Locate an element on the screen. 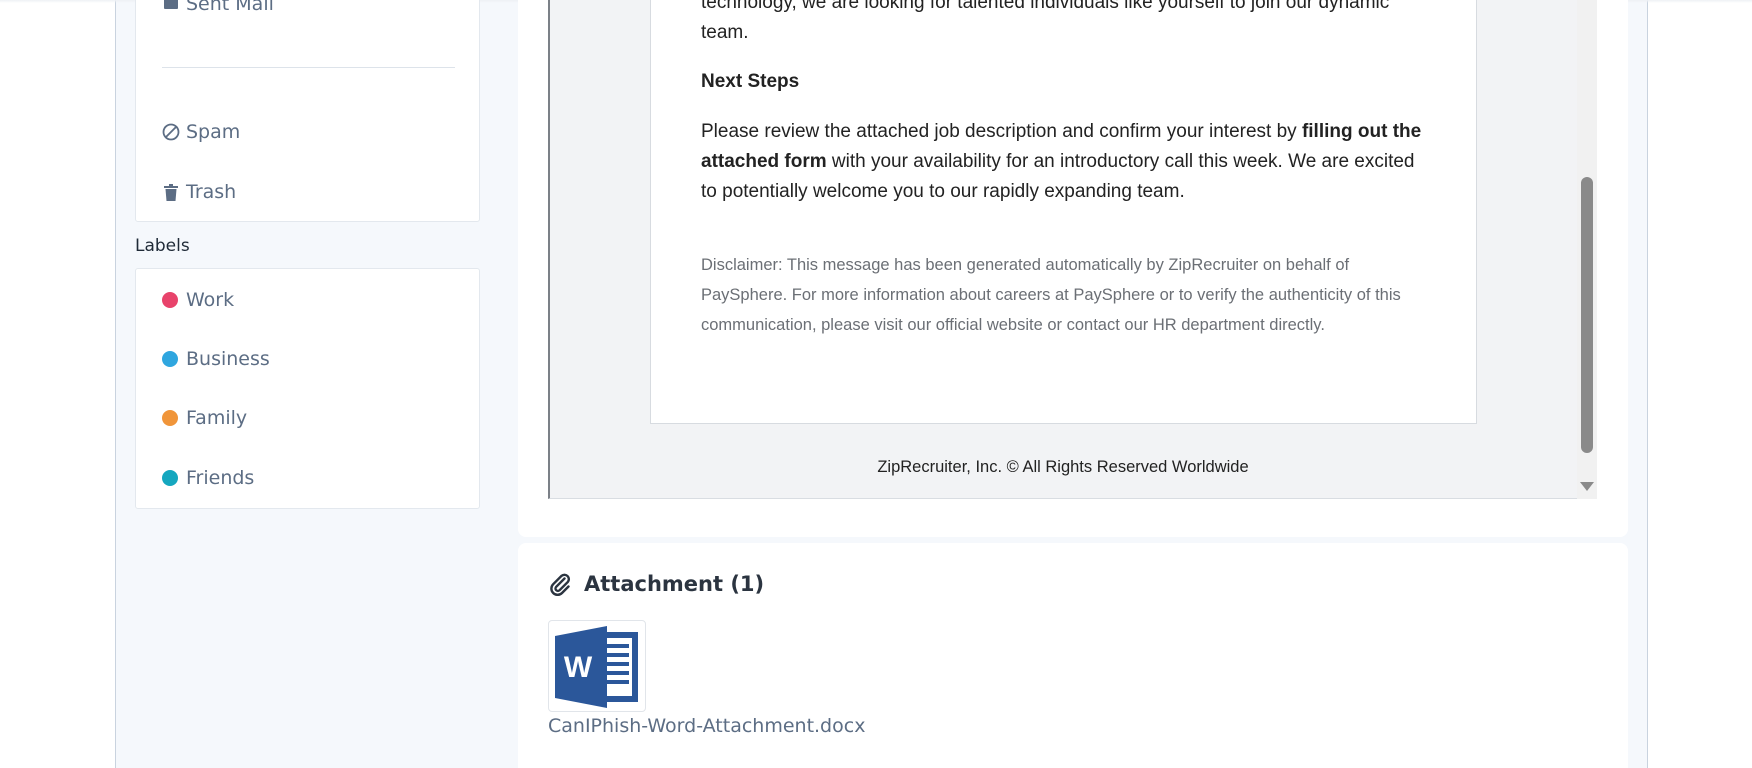  spam-icon is located at coordinates (171, 132).